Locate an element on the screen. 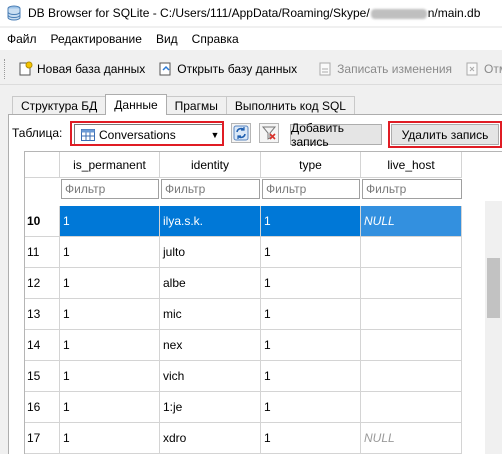  open-database-button: Открыть базу данных is located at coordinates (227, 69).